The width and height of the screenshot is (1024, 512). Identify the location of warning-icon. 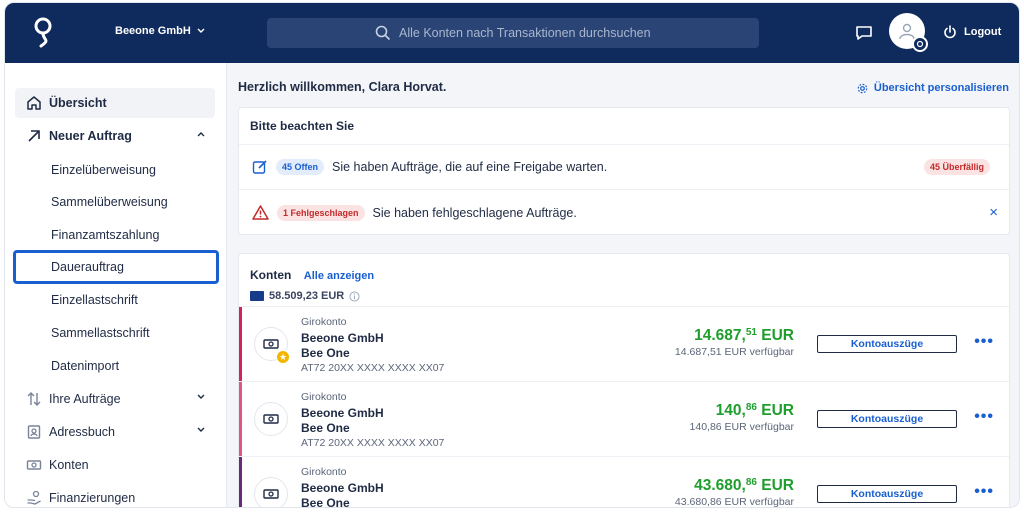
(260, 212).